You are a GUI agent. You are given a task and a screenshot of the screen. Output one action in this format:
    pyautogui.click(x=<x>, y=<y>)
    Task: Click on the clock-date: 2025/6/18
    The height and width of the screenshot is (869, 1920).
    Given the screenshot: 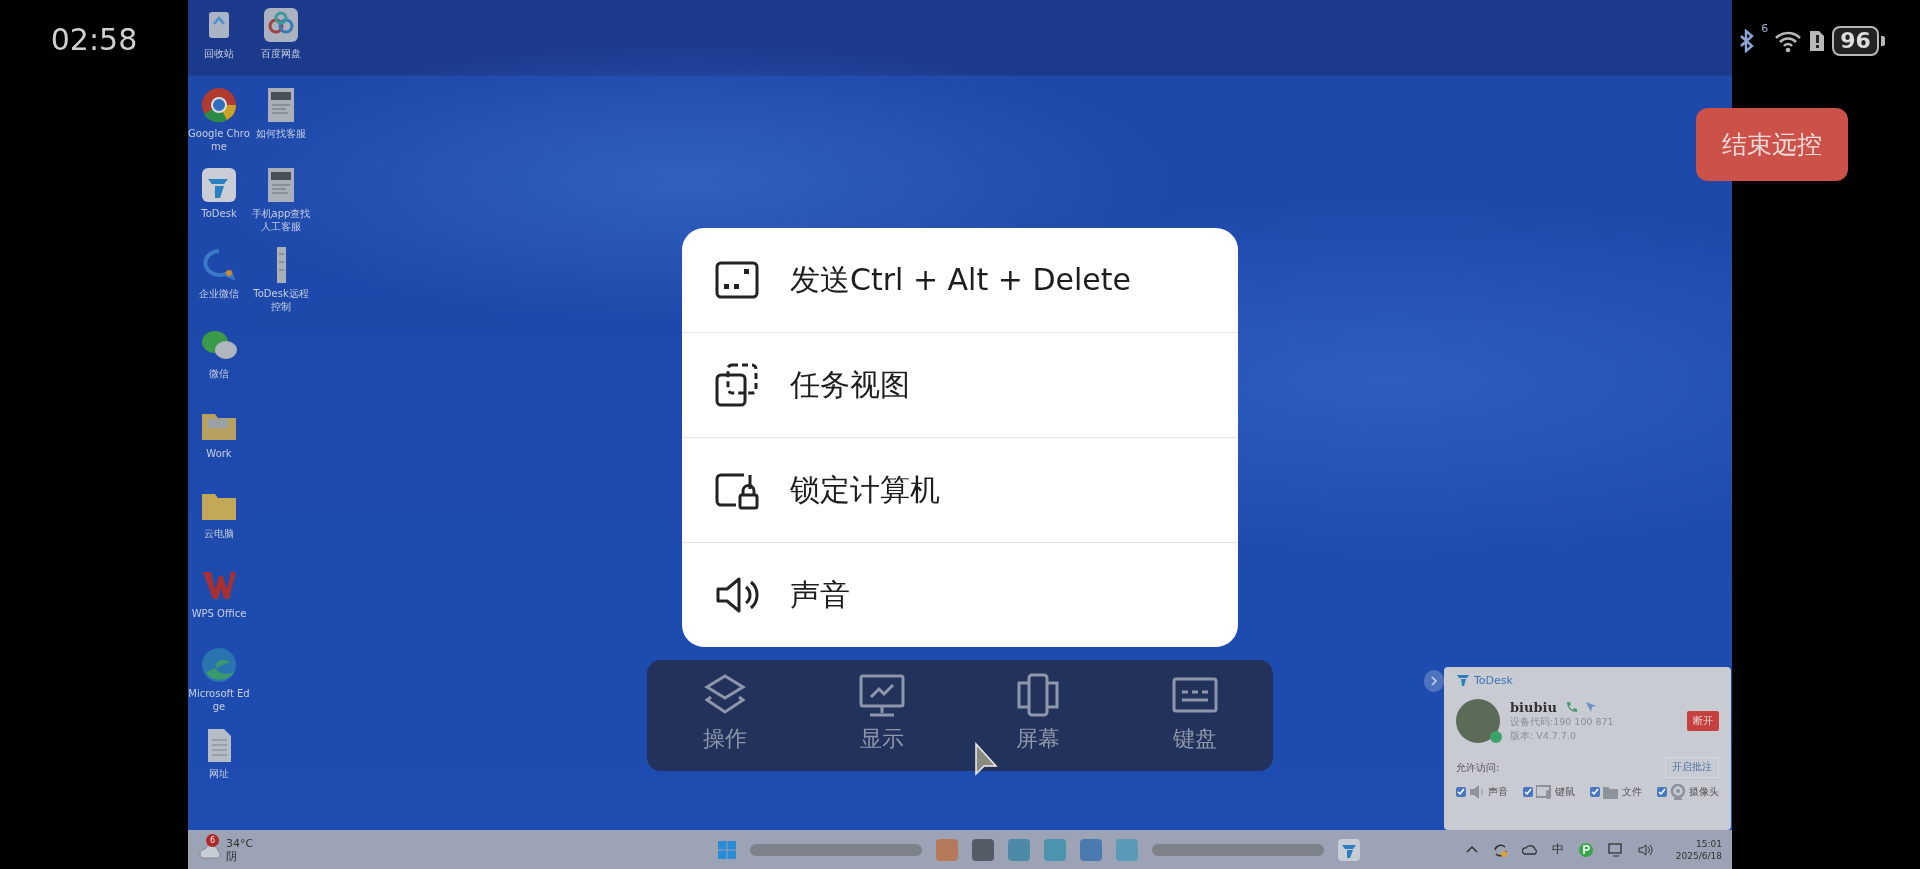 What is the action you would take?
    pyautogui.click(x=1698, y=855)
    